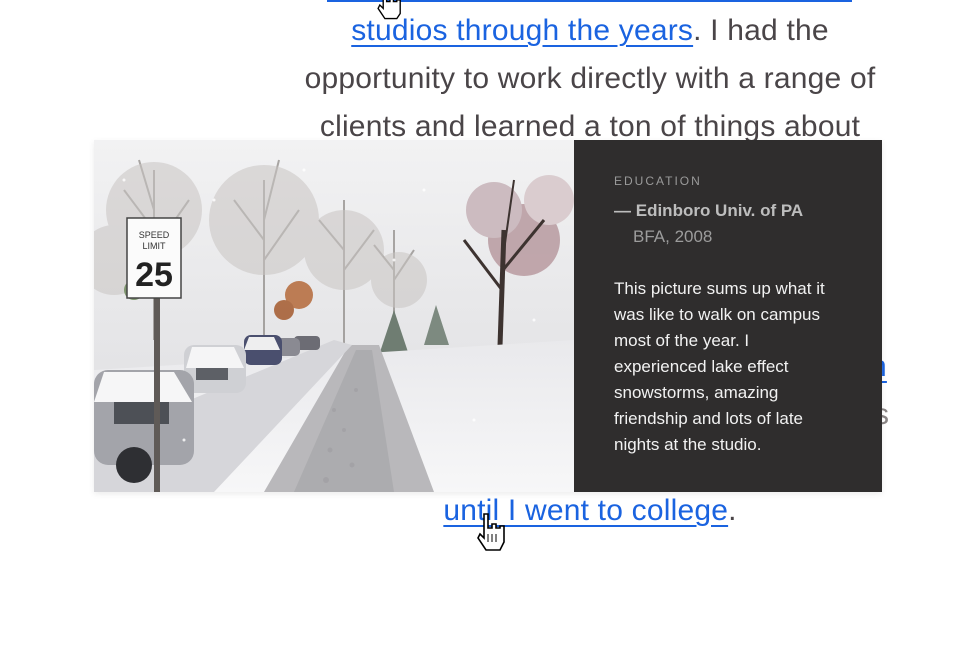 The width and height of the screenshot is (960, 672). Describe the element at coordinates (622, 210) in the screenshot. I see `dash-glyph: —` at that location.